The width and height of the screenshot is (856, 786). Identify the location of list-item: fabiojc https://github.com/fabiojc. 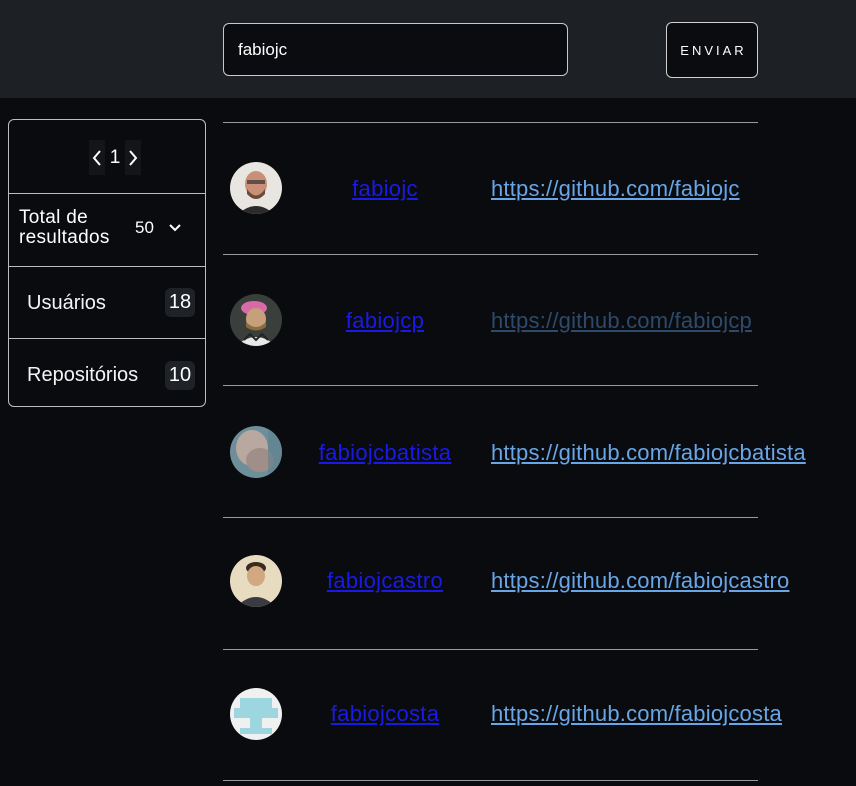
(539, 188).